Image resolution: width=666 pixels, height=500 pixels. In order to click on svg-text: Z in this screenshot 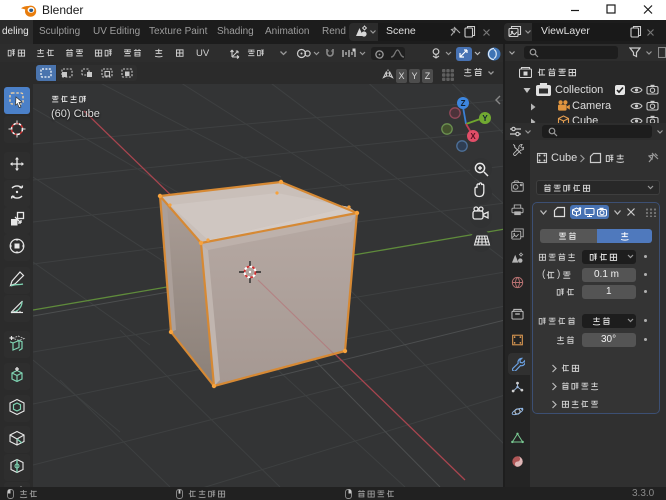, I will do `click(463, 103)`.